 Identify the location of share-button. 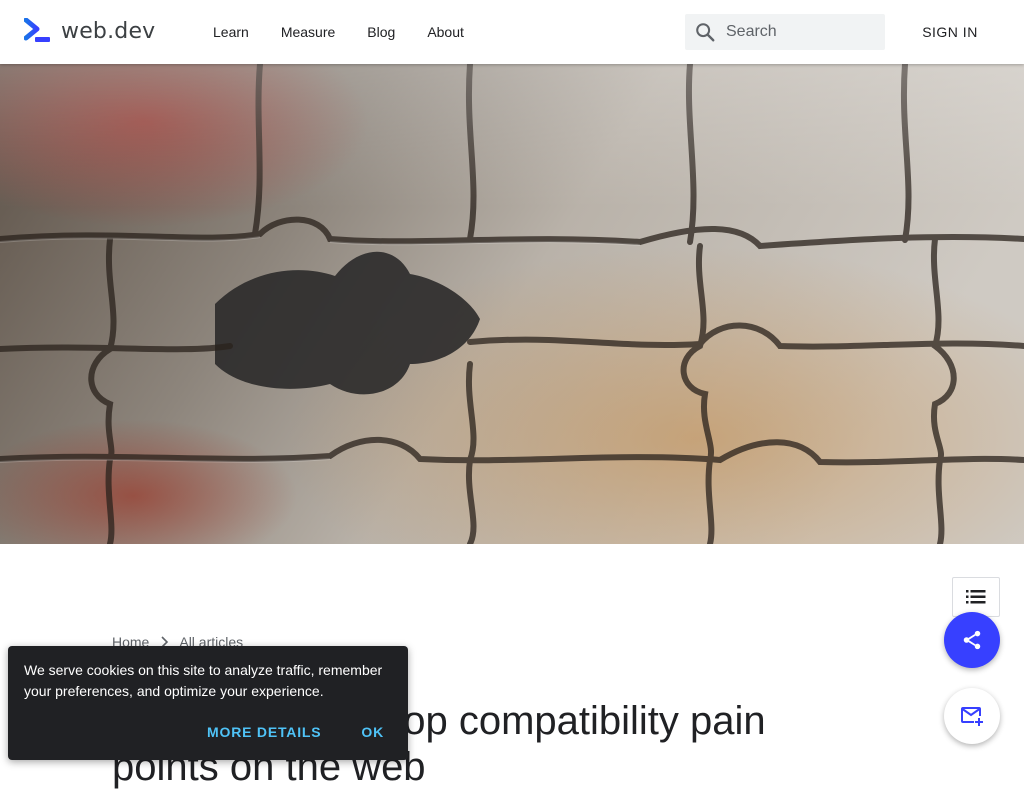
(972, 640).